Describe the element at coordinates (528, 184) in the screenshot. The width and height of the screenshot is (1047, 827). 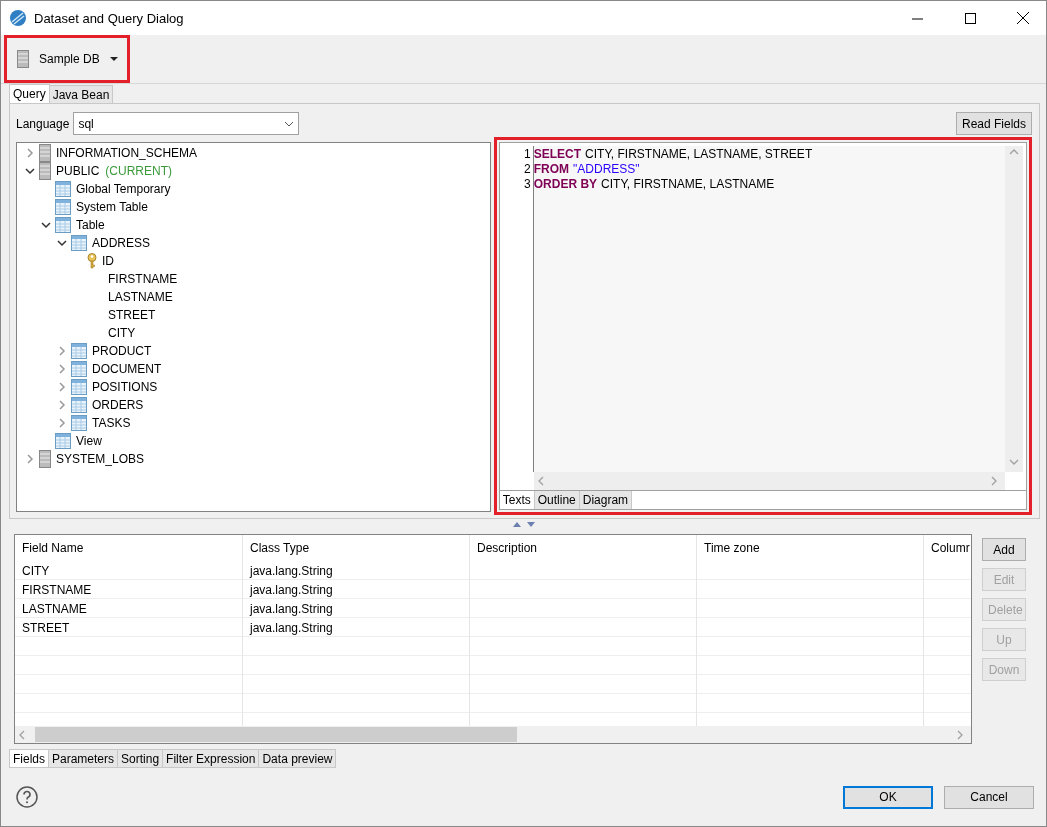
I see `line-number: 3` at that location.